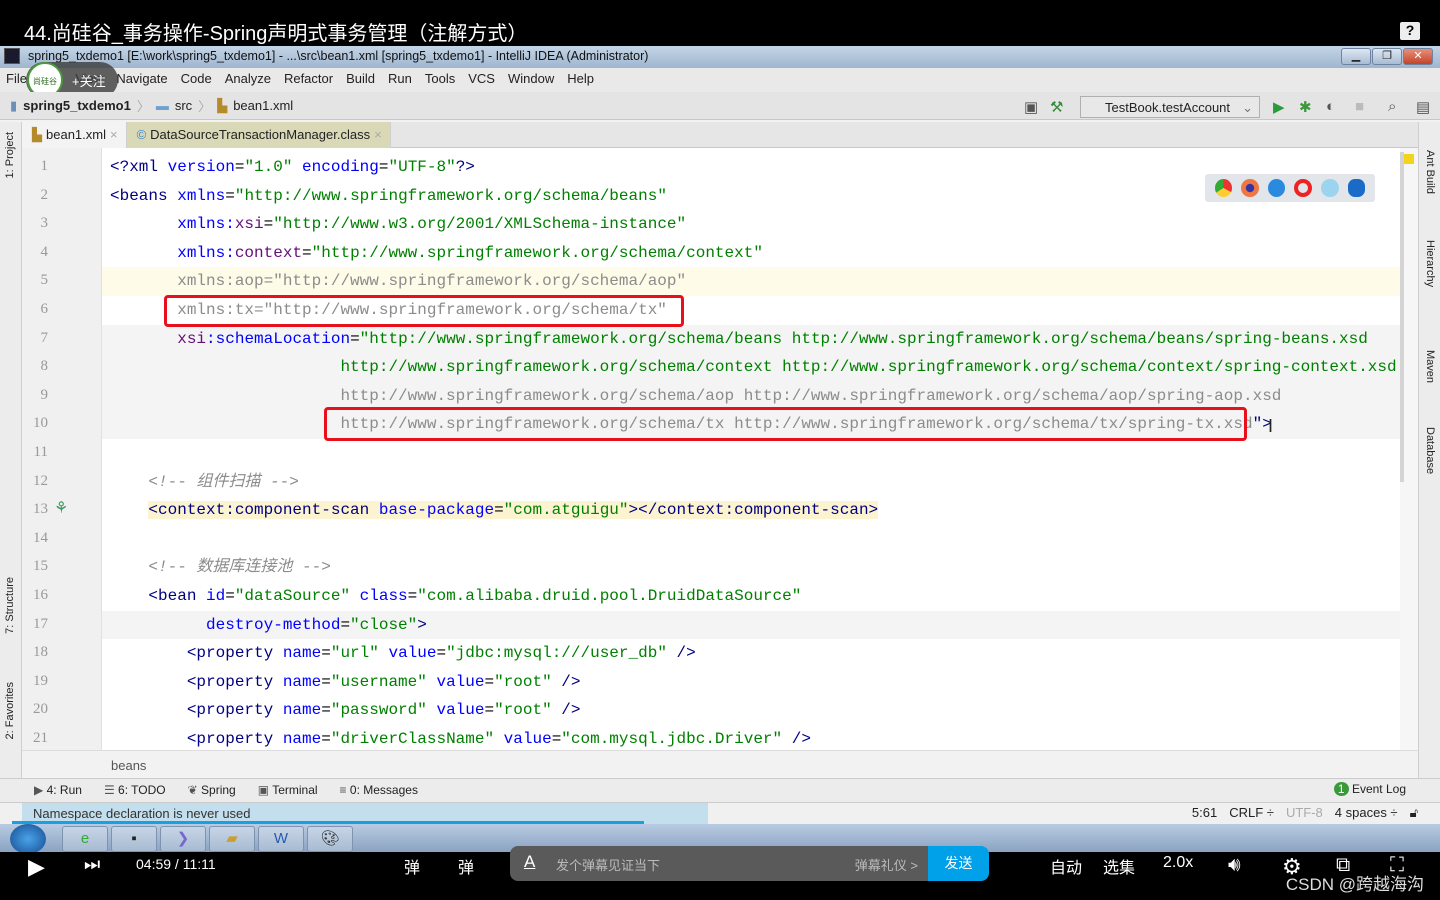  What do you see at coordinates (1251, 813) in the screenshot?
I see `line-separator: CRLF ÷` at bounding box center [1251, 813].